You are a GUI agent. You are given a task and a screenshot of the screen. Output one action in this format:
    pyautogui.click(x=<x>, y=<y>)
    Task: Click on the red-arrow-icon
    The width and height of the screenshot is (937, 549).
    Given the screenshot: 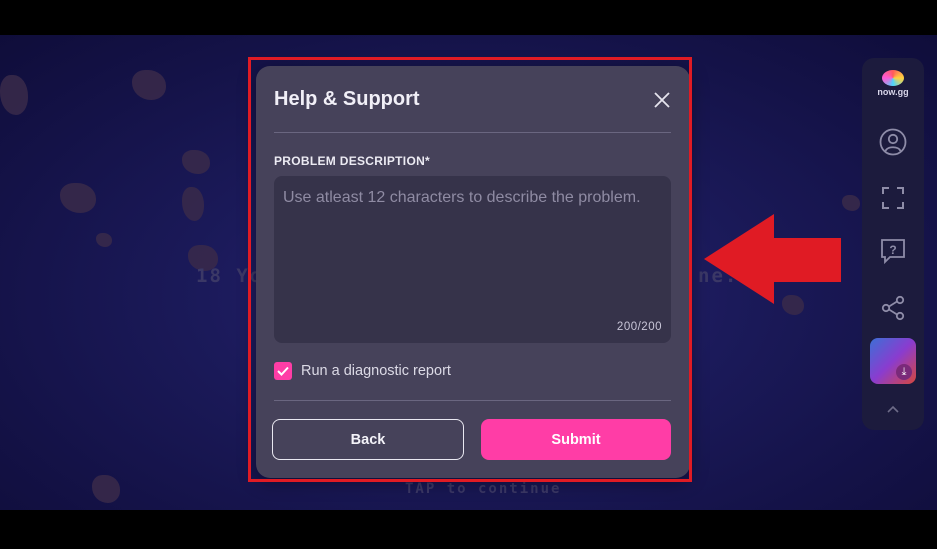 What is the action you would take?
    pyautogui.click(x=772, y=259)
    